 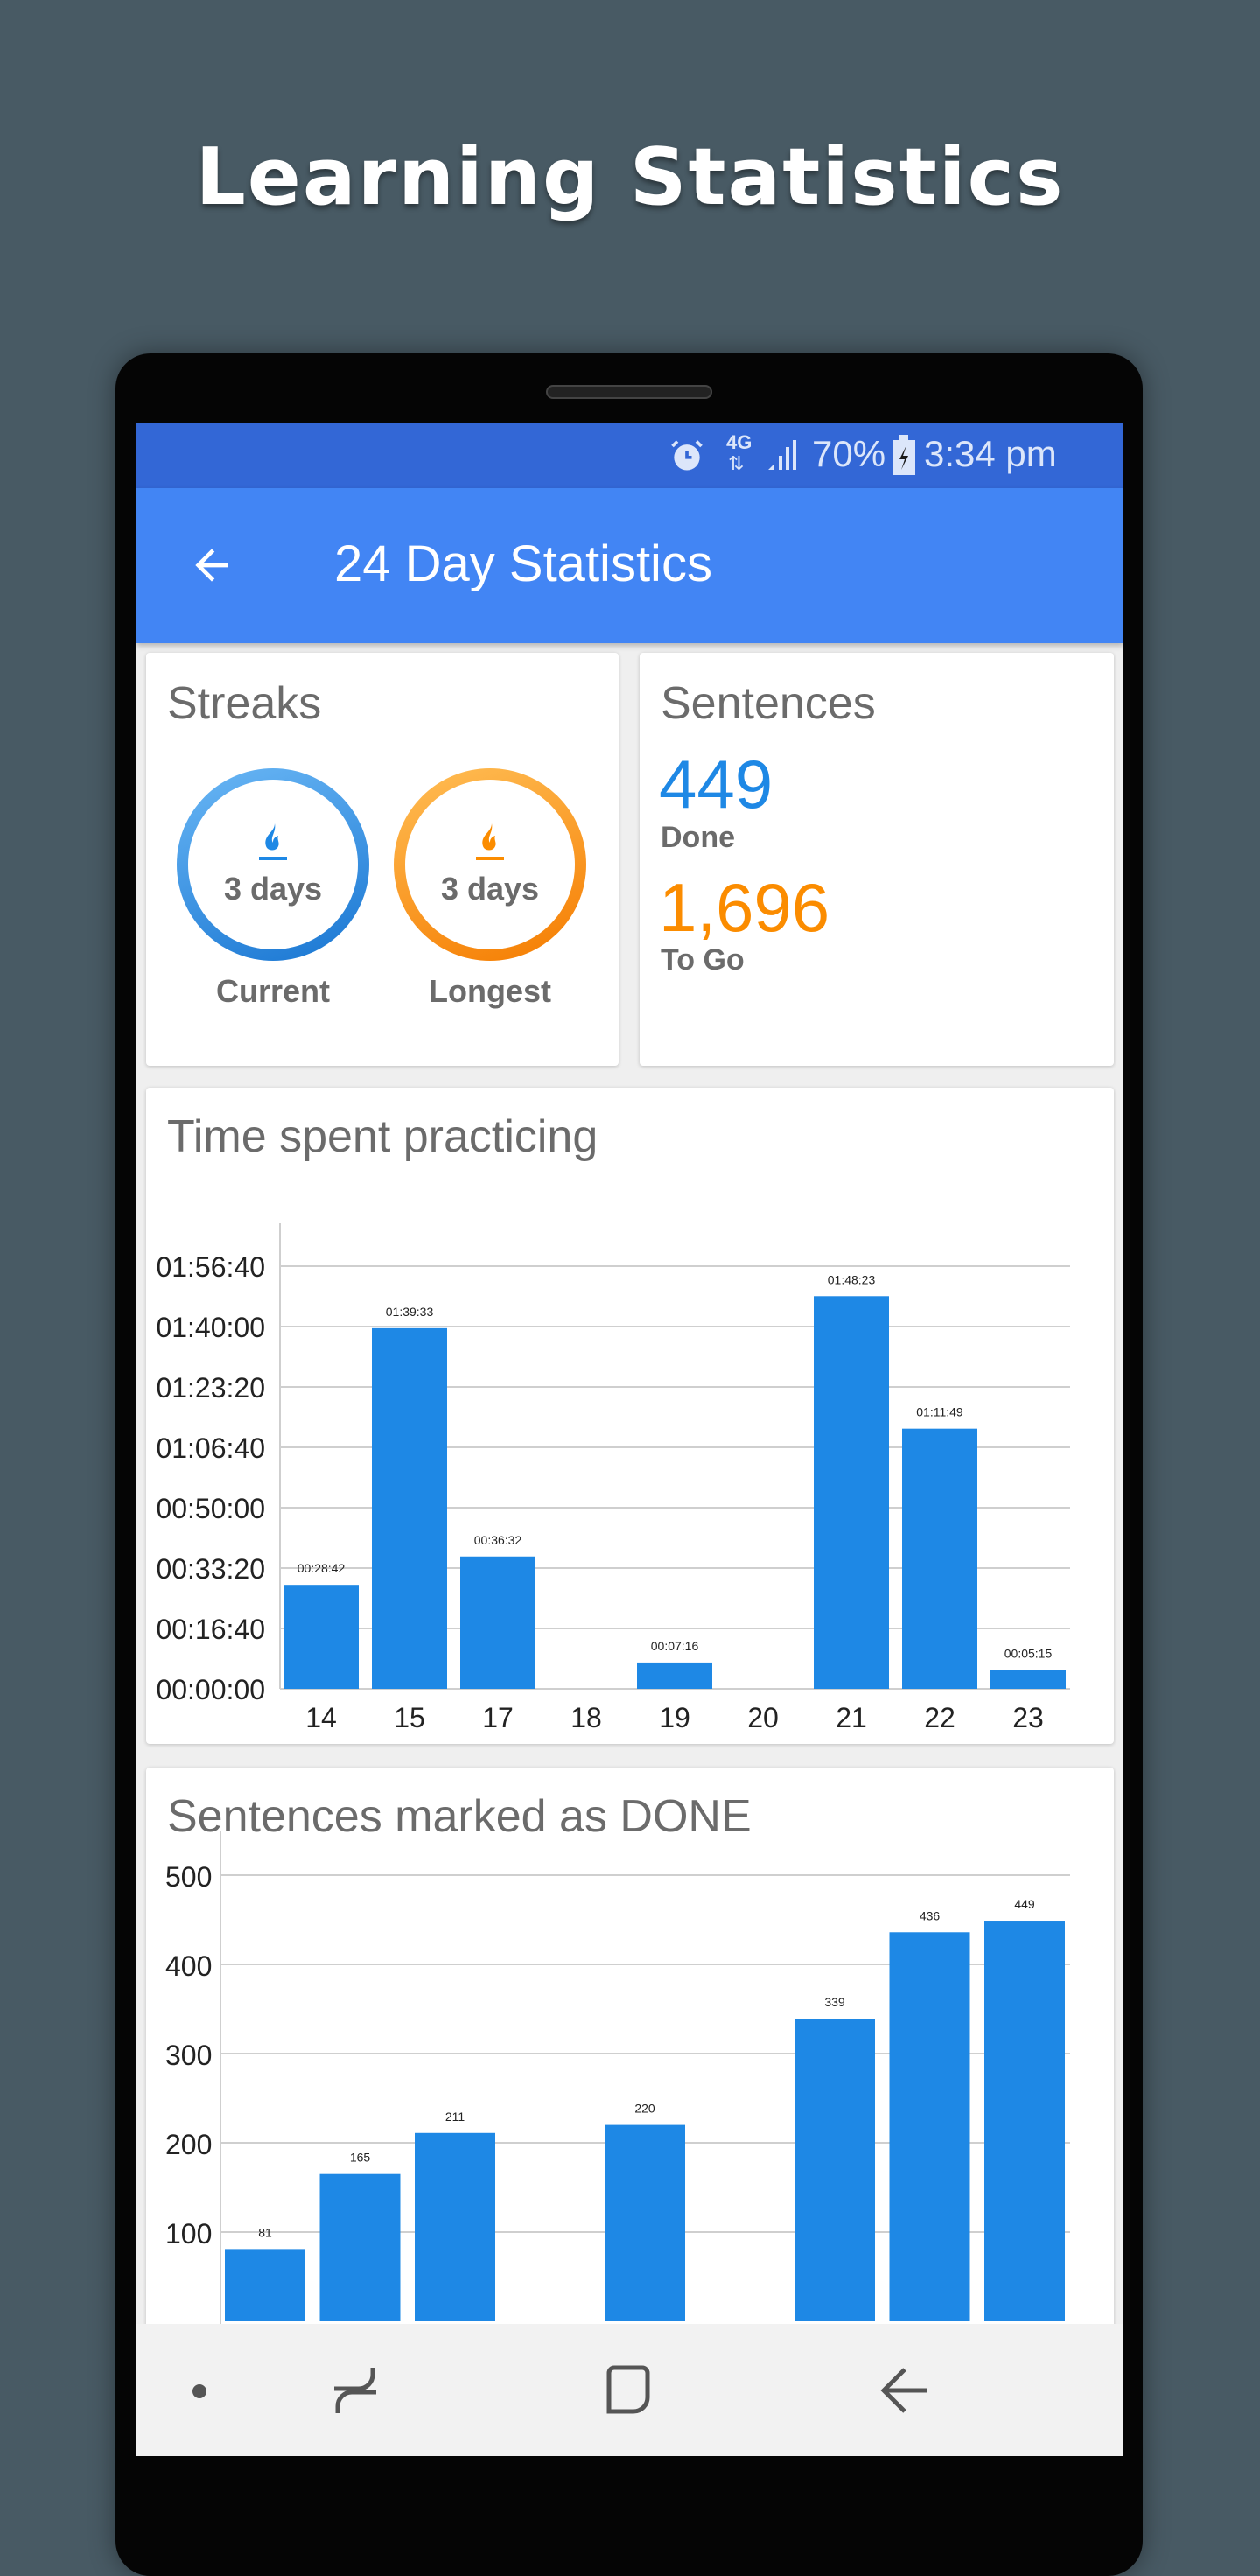 What do you see at coordinates (188, 1966) in the screenshot?
I see `y-tick-label: 400` at bounding box center [188, 1966].